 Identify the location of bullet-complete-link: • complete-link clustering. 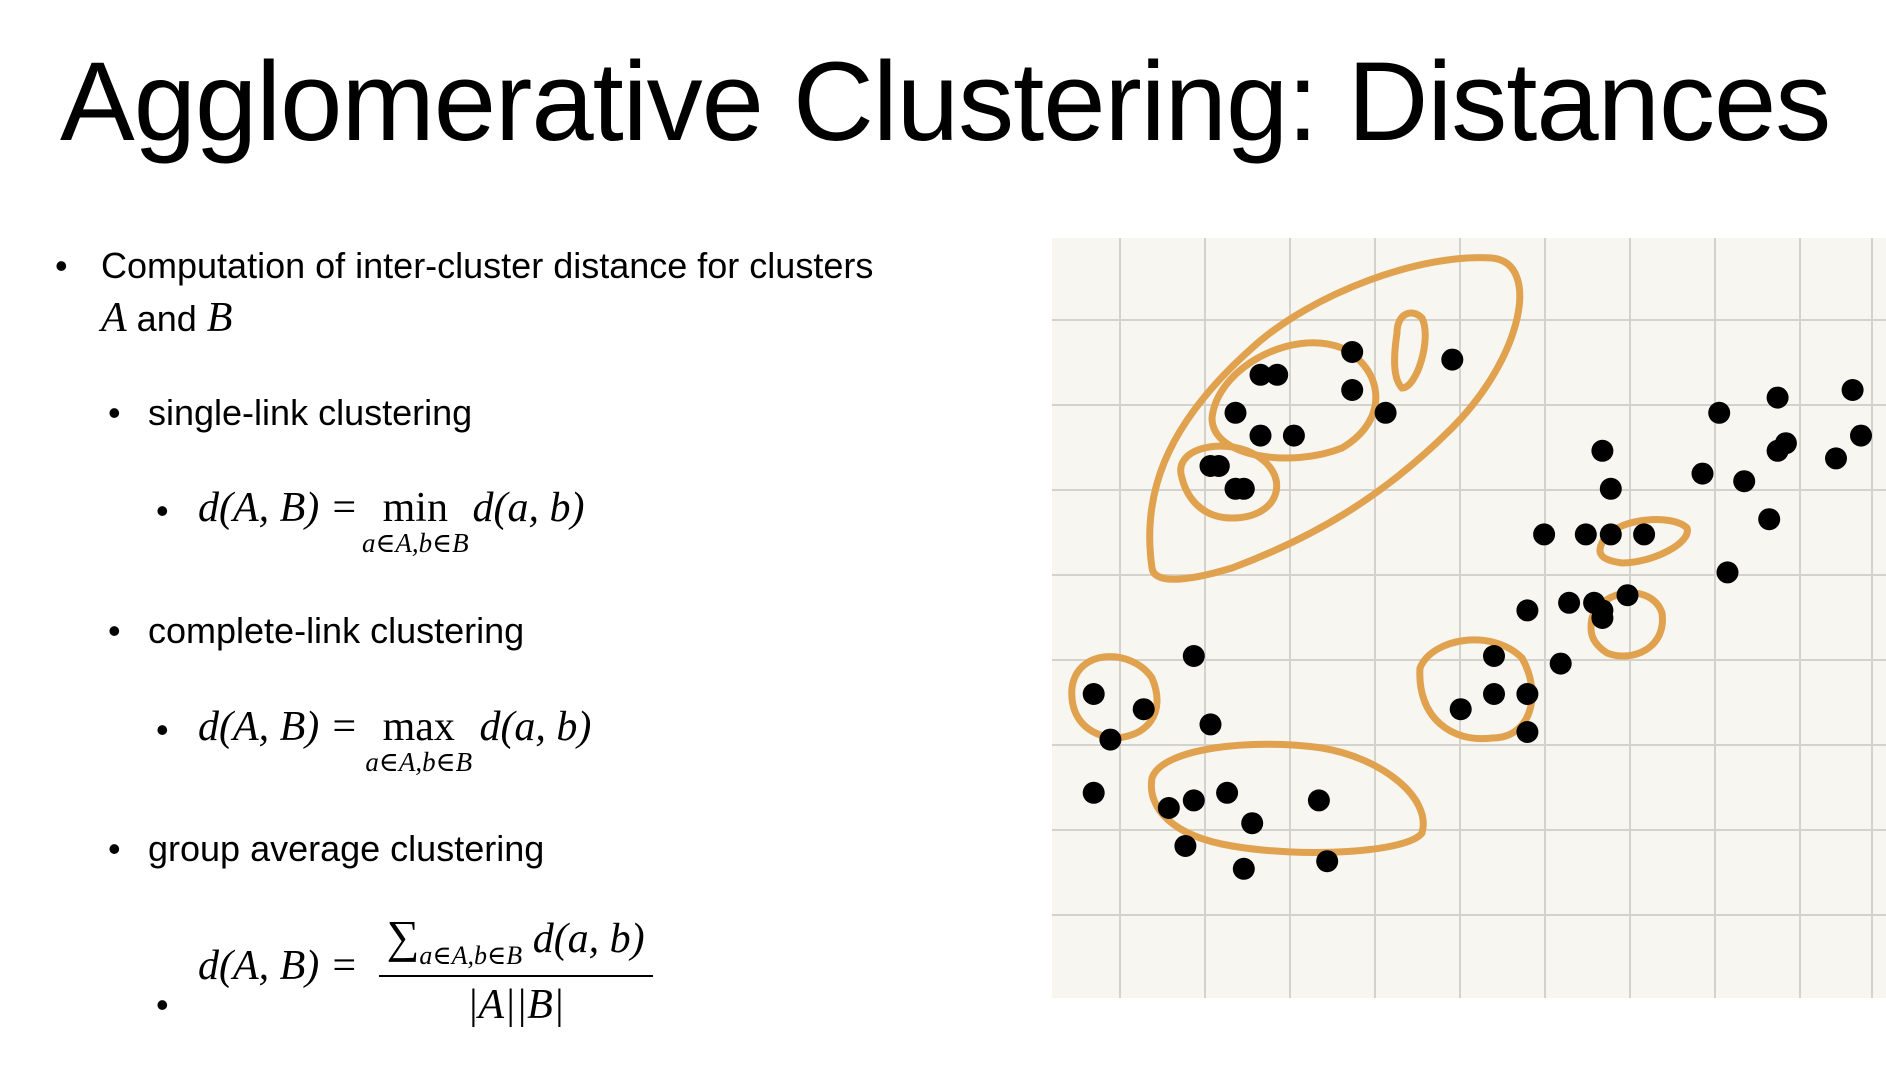
(316, 631).